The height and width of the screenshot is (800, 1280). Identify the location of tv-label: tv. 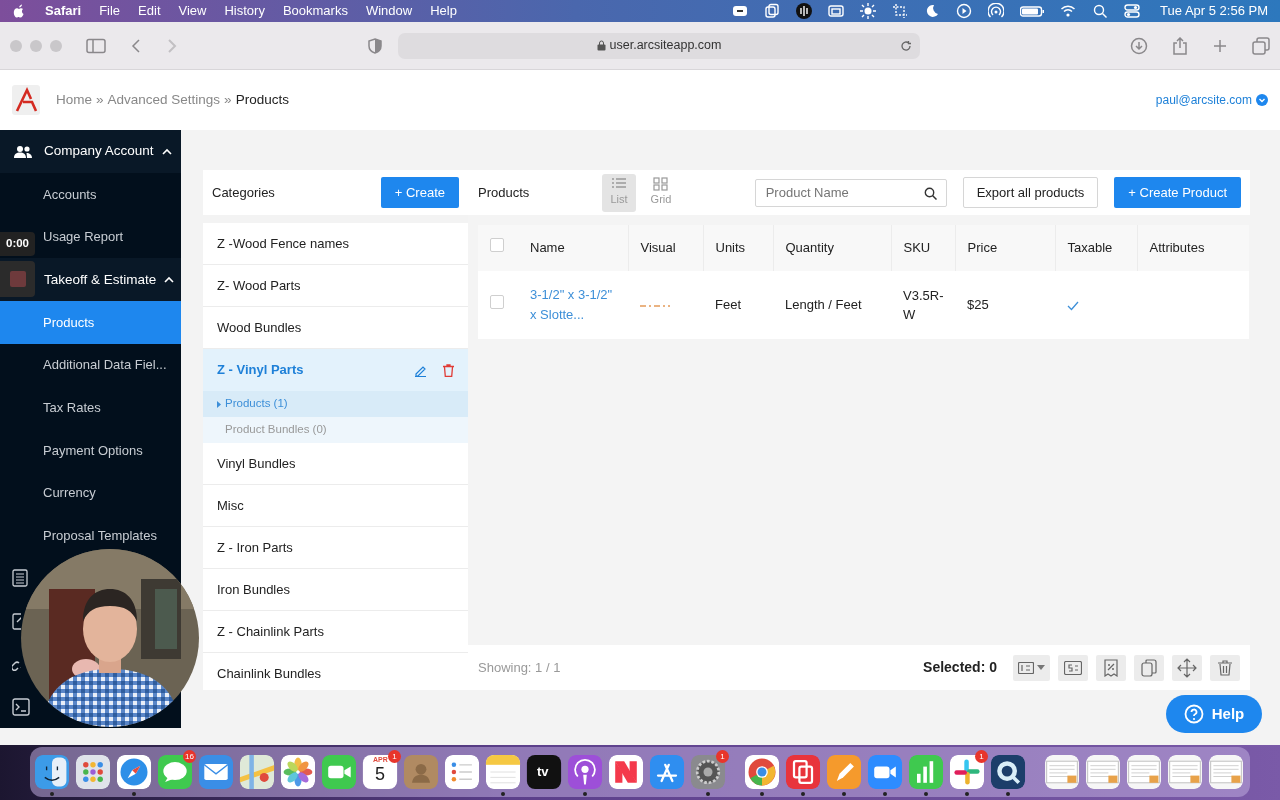
(543, 771).